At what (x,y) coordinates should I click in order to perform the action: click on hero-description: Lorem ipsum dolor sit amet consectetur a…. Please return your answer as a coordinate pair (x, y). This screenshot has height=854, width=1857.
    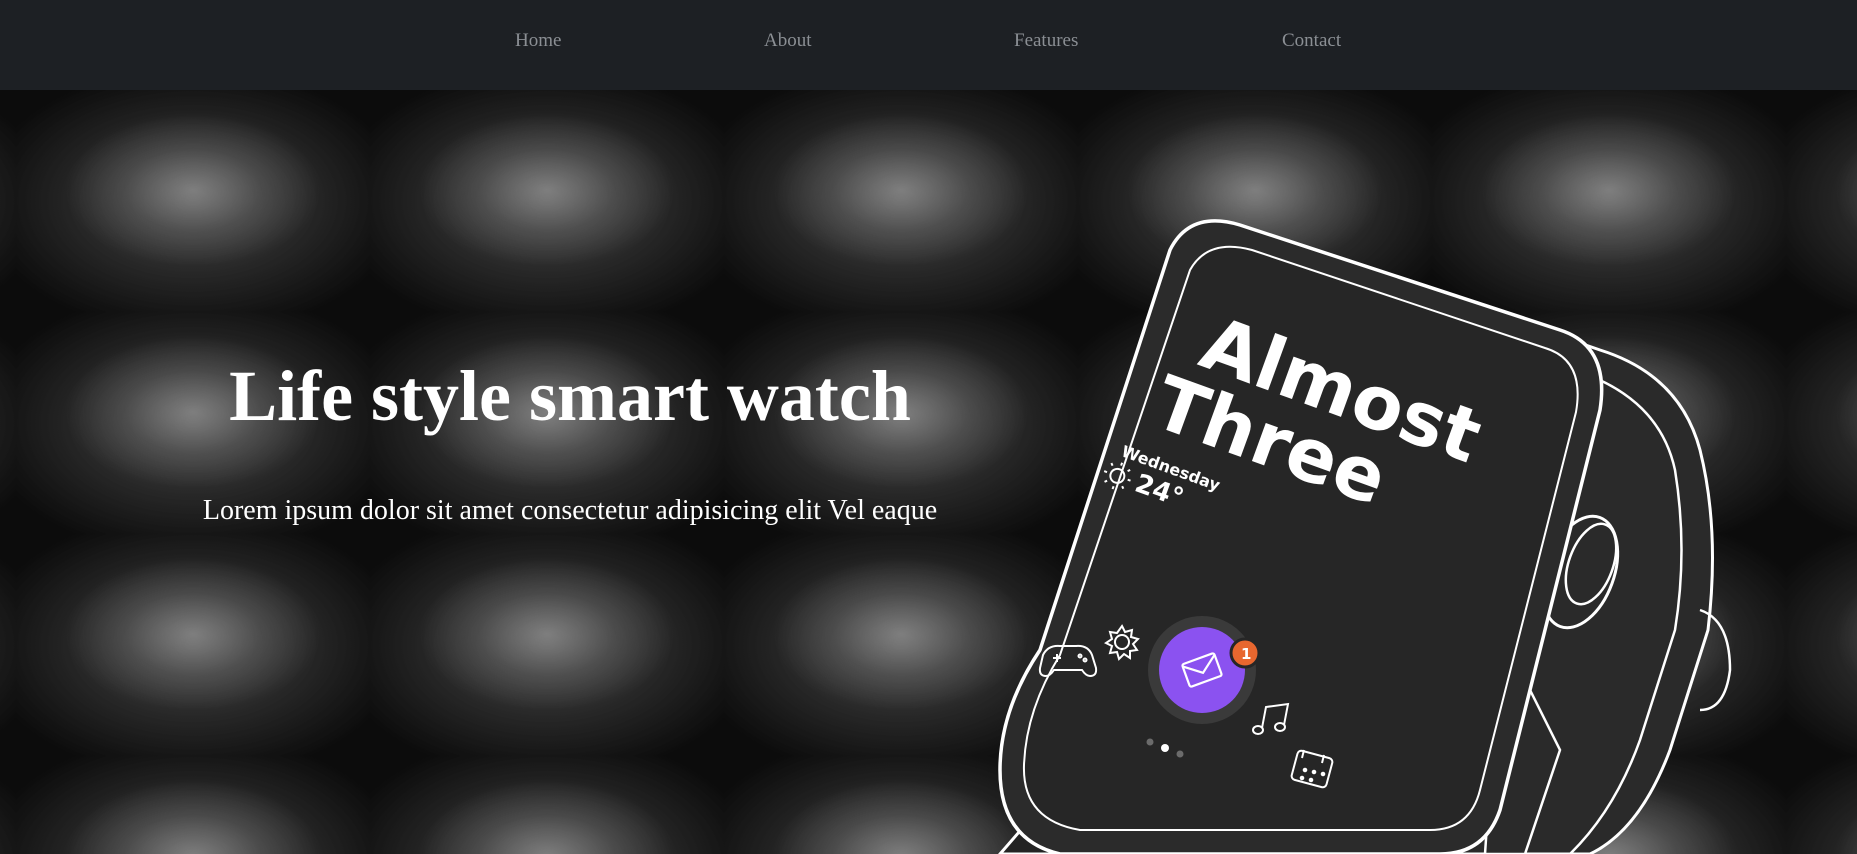
    Looking at the image, I should click on (570, 510).